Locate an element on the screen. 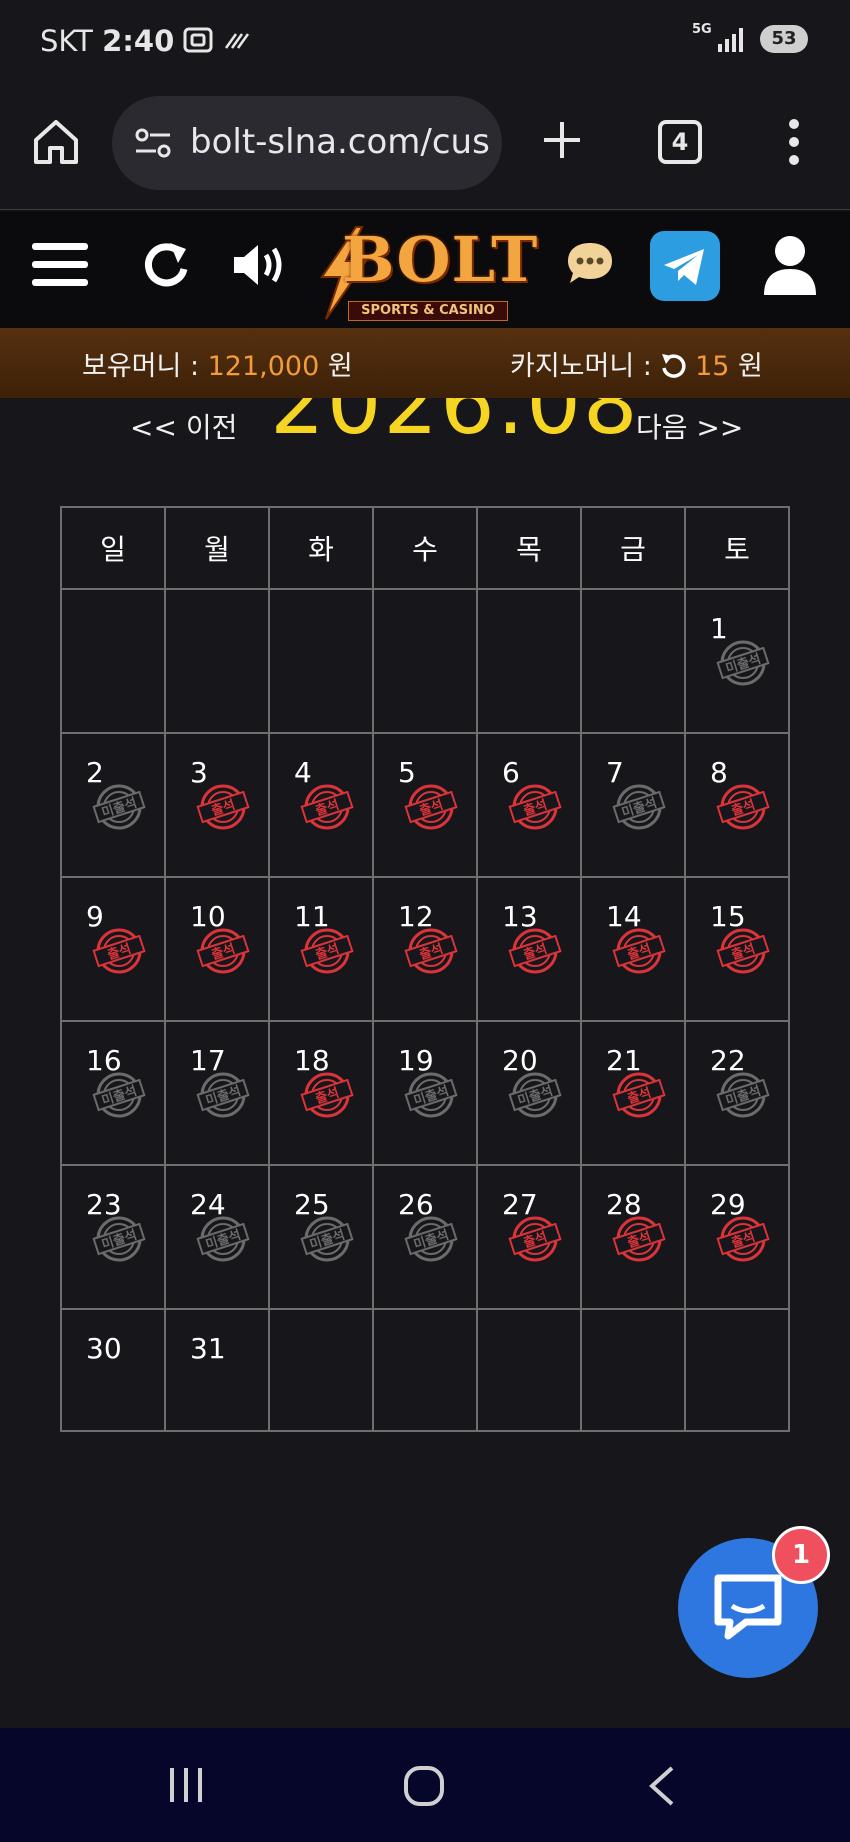 The width and height of the screenshot is (850, 1842). calendar-week-row: 2 미출석 3 출석 4 출석 5 출석 6 출석 7 미출석 8 출석 is located at coordinates (425, 805).